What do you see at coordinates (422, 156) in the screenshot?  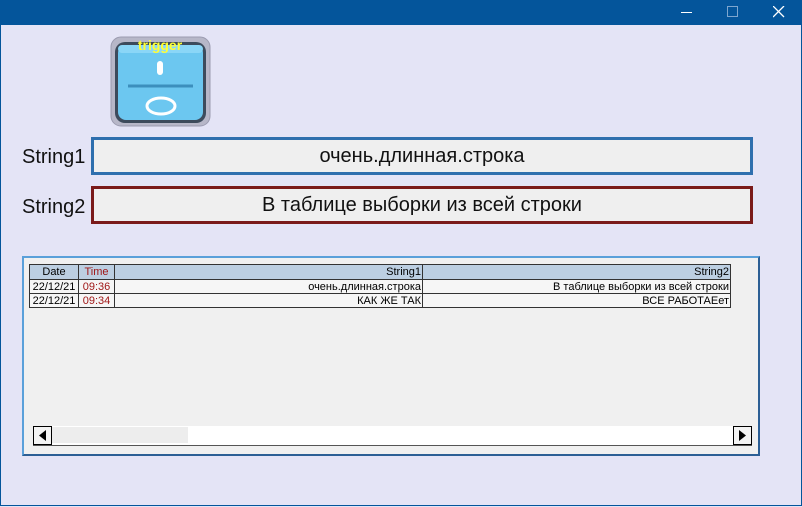 I see `string1-field: очень.длинная.строка` at bounding box center [422, 156].